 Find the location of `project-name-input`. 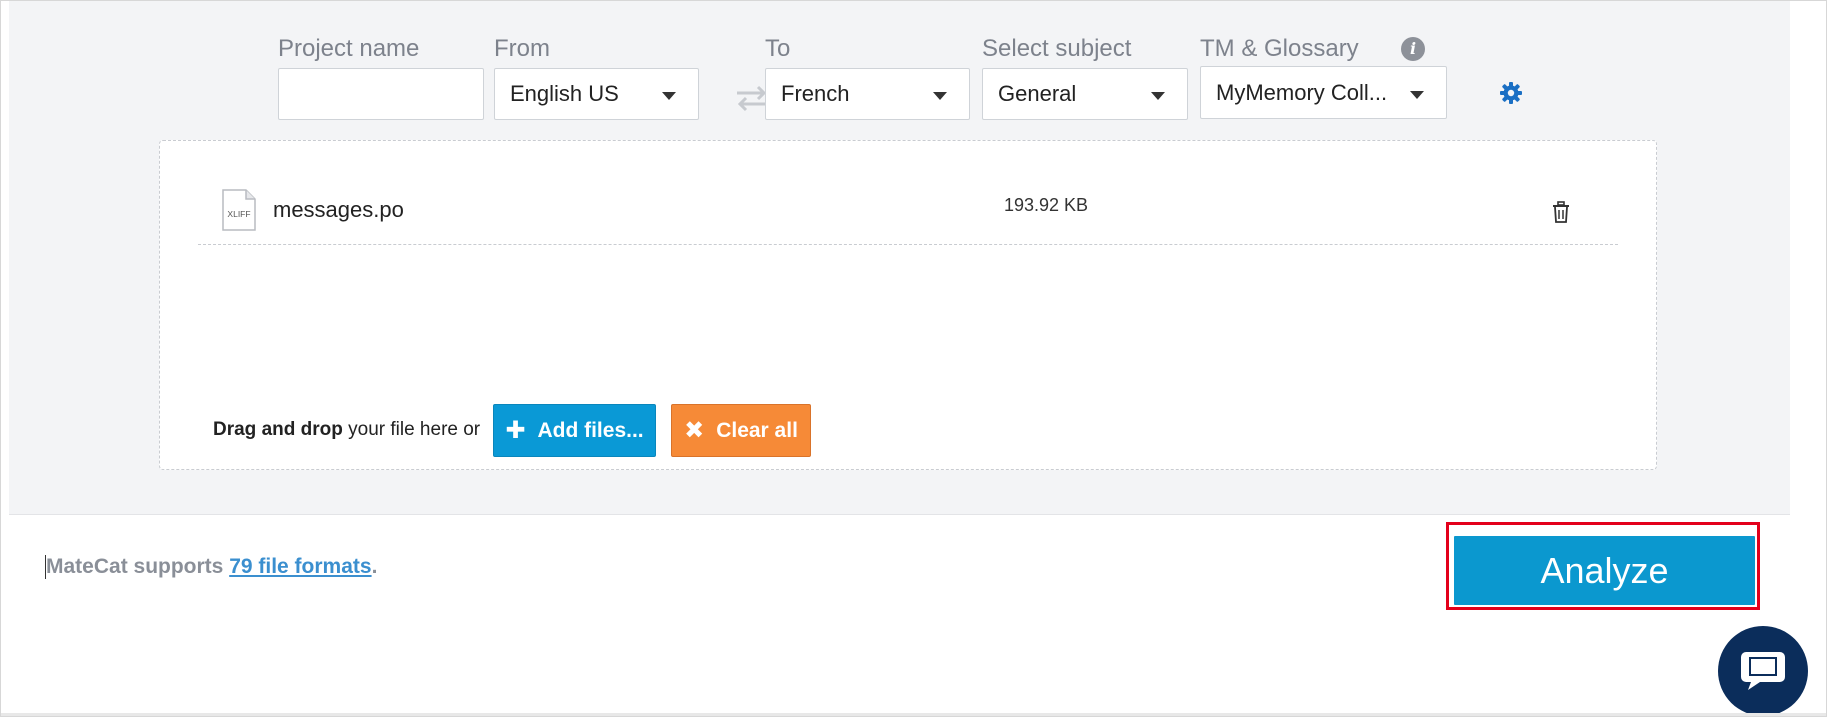

project-name-input is located at coordinates (381, 94).